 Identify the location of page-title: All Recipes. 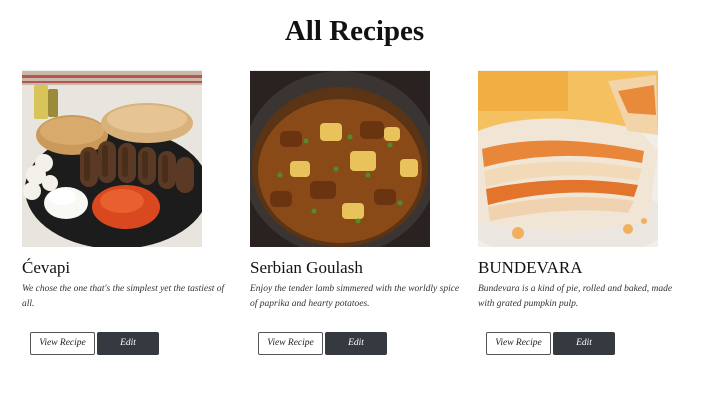
(354, 31).